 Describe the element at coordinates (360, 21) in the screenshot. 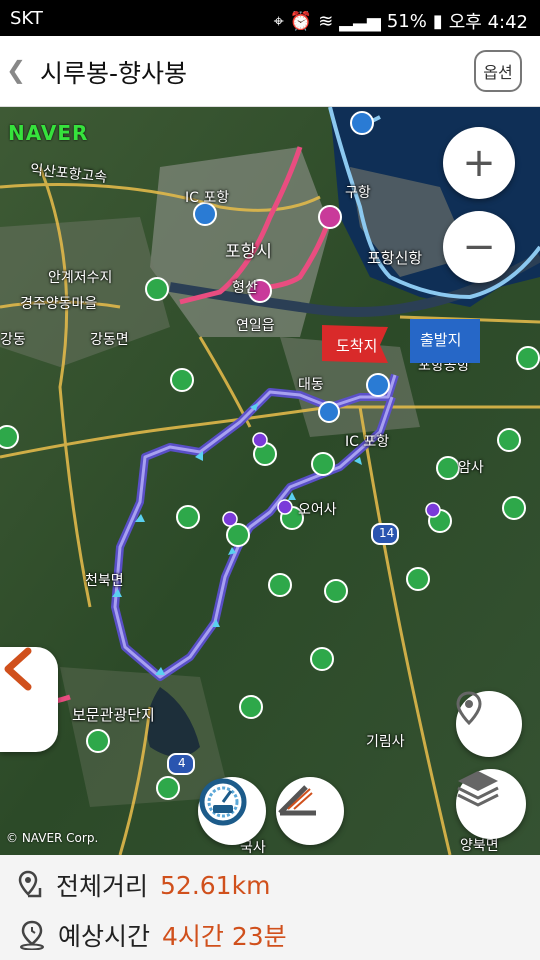

I see `signal-icon: ▂▃▅` at that location.